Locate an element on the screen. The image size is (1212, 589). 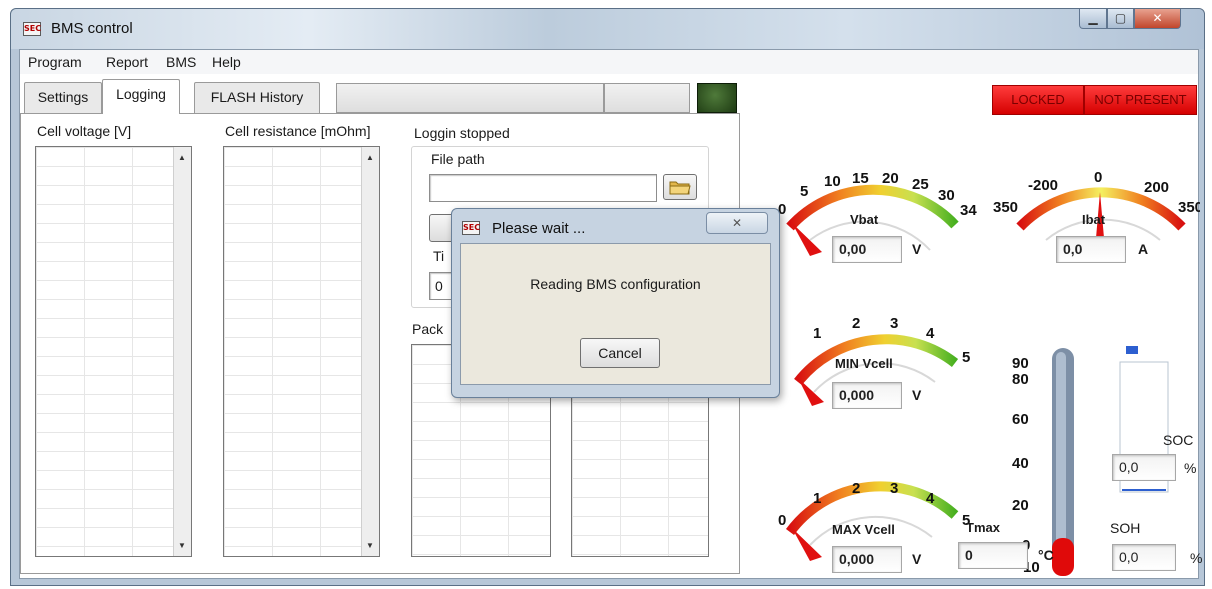
tmax-value: 0 is located at coordinates (993, 555).